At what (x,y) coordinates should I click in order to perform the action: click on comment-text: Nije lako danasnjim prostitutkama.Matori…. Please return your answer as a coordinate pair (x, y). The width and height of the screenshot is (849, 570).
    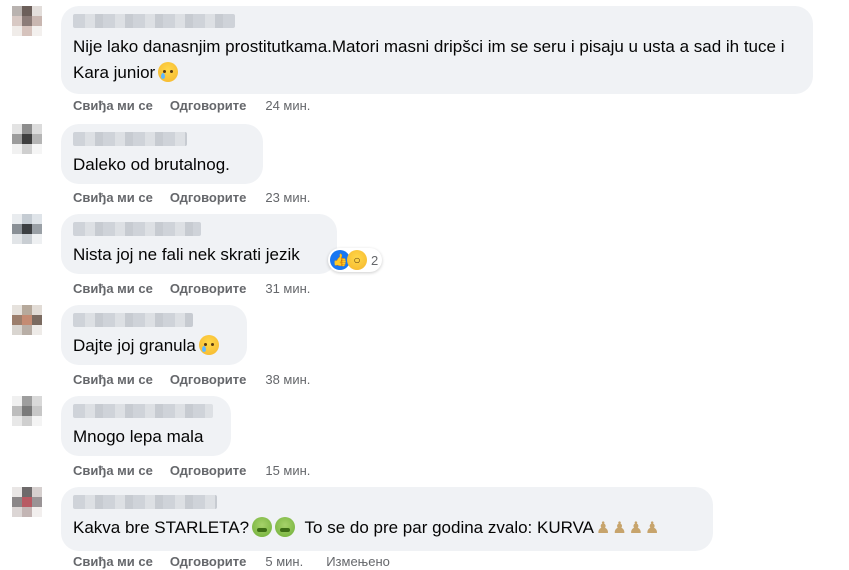
    Looking at the image, I should click on (429, 59).